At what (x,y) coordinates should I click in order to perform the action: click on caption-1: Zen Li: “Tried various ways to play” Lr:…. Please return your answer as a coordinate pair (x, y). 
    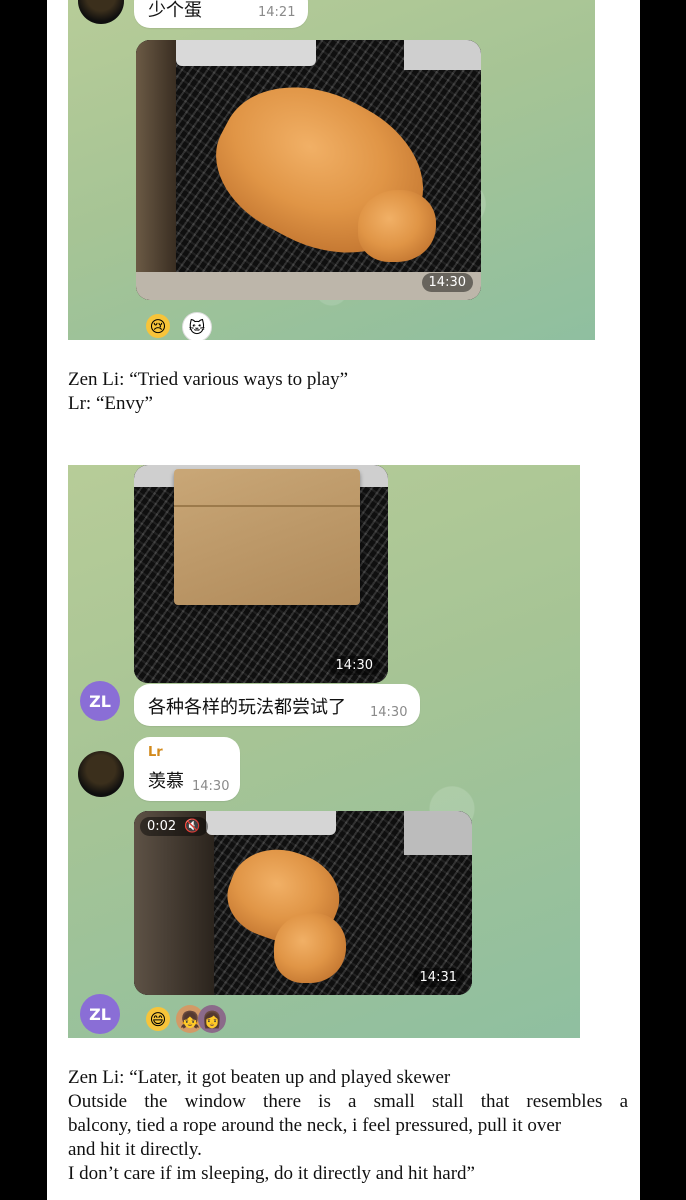
    Looking at the image, I should click on (208, 392).